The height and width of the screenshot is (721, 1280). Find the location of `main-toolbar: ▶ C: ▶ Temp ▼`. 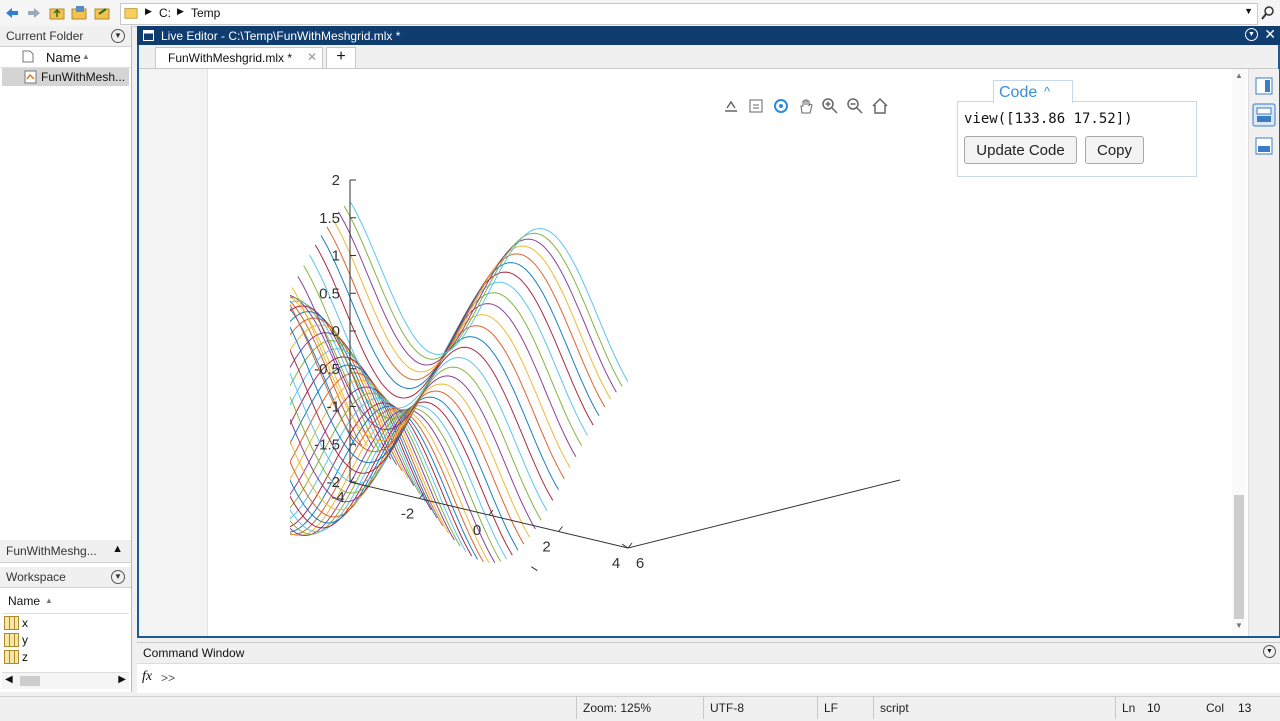

main-toolbar: ▶ C: ▶ Temp ▼ is located at coordinates (640, 13).